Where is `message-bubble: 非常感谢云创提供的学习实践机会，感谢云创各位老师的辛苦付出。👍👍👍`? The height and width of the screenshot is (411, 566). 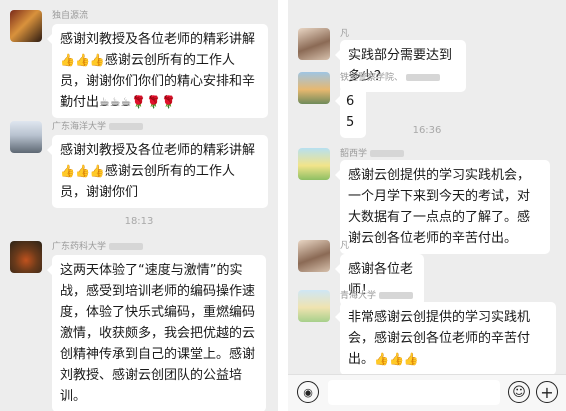 message-bubble: 非常感谢云创提供的学习实践机会，感谢云创各位老师的辛苦付出。👍👍👍 is located at coordinates (445, 338).